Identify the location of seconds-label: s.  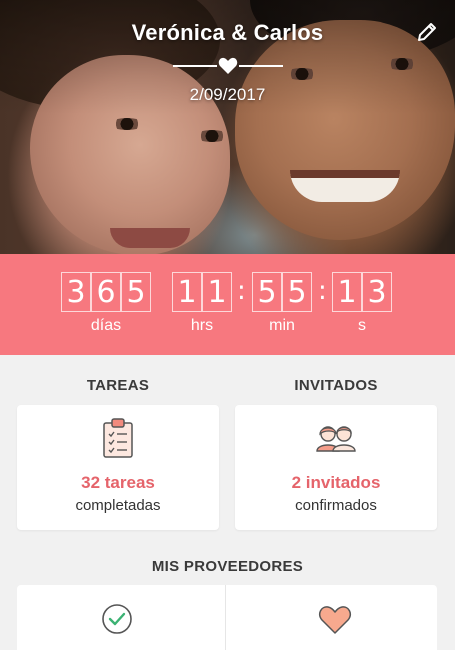
(362, 325).